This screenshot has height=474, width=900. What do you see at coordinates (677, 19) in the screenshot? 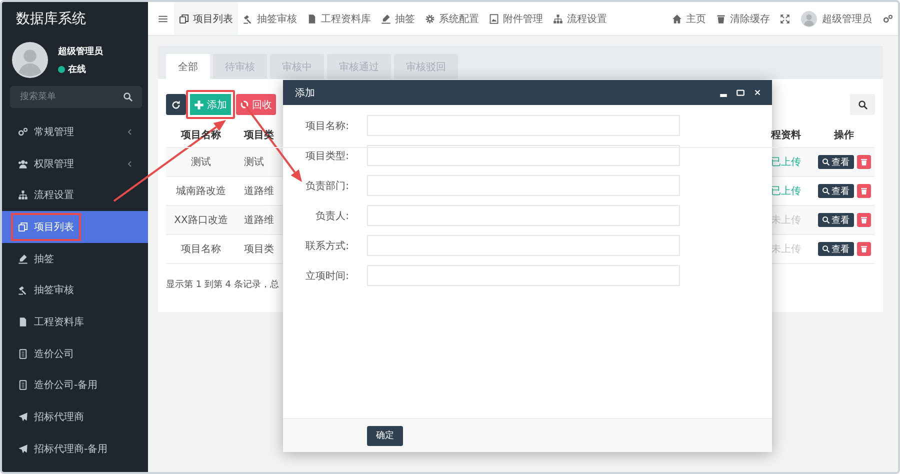
I see `home-icon` at bounding box center [677, 19].